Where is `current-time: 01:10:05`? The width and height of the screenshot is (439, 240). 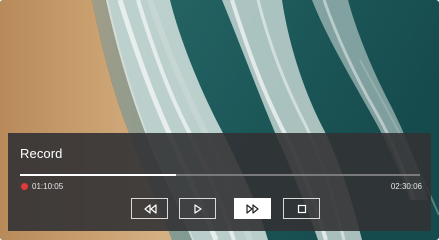 current-time: 01:10:05 is located at coordinates (48, 186).